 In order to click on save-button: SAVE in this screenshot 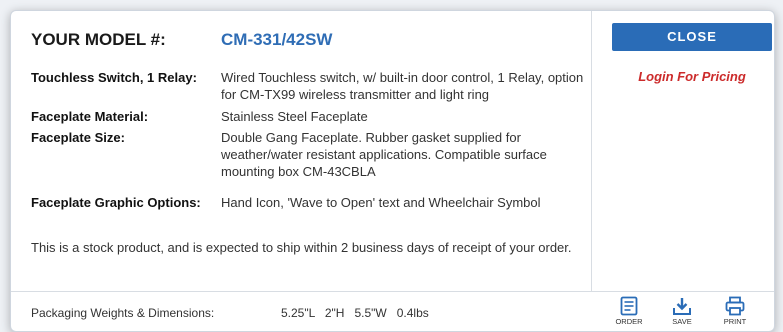, I will do `click(682, 313)`.